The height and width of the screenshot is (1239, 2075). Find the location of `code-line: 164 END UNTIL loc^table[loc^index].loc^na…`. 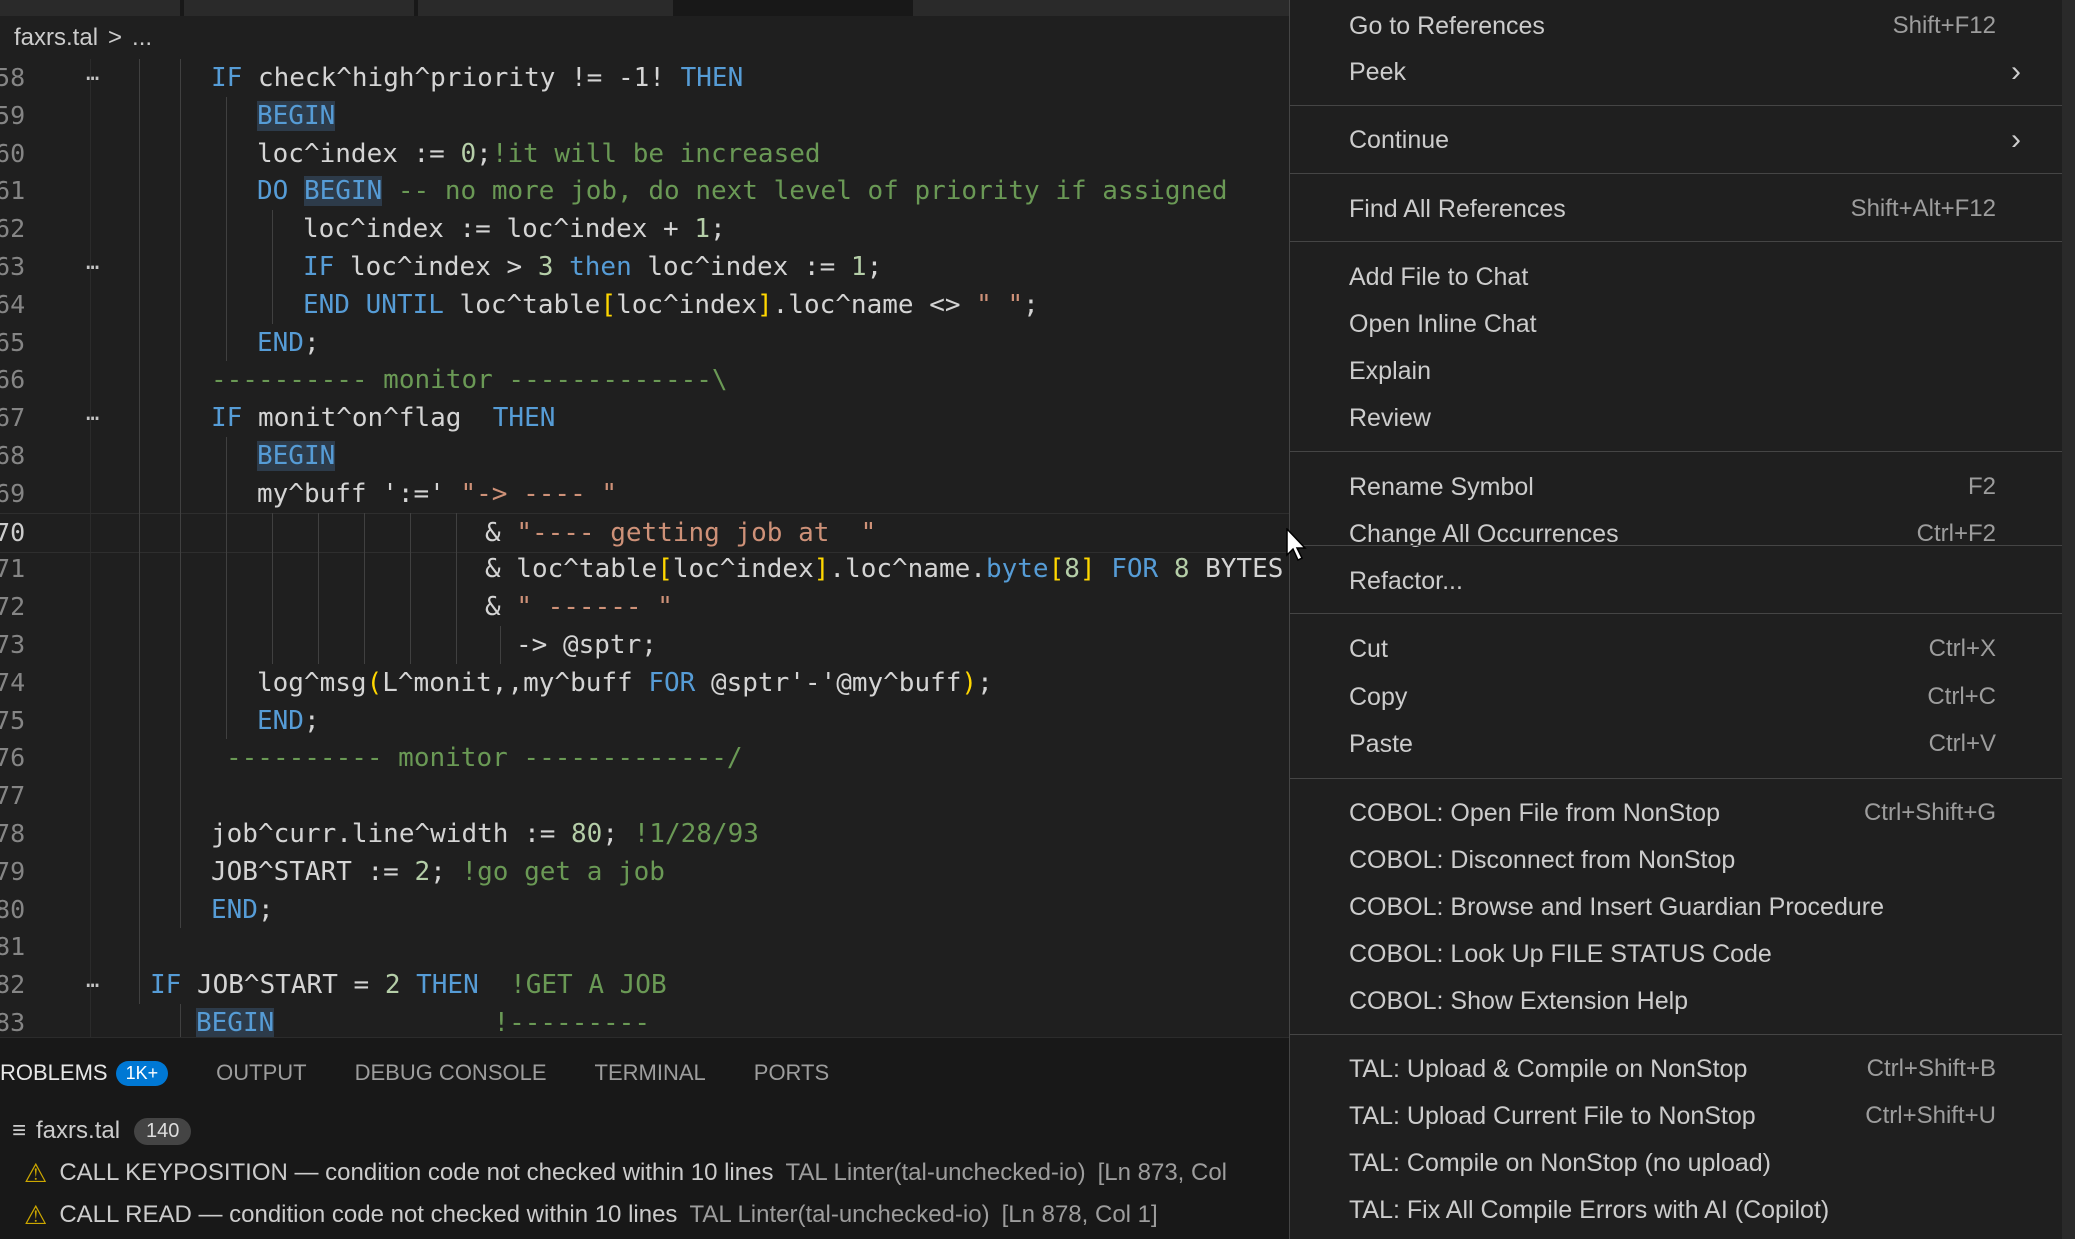

code-line: 164 END UNTIL loc^table[loc^index].loc^na… is located at coordinates (644, 305).